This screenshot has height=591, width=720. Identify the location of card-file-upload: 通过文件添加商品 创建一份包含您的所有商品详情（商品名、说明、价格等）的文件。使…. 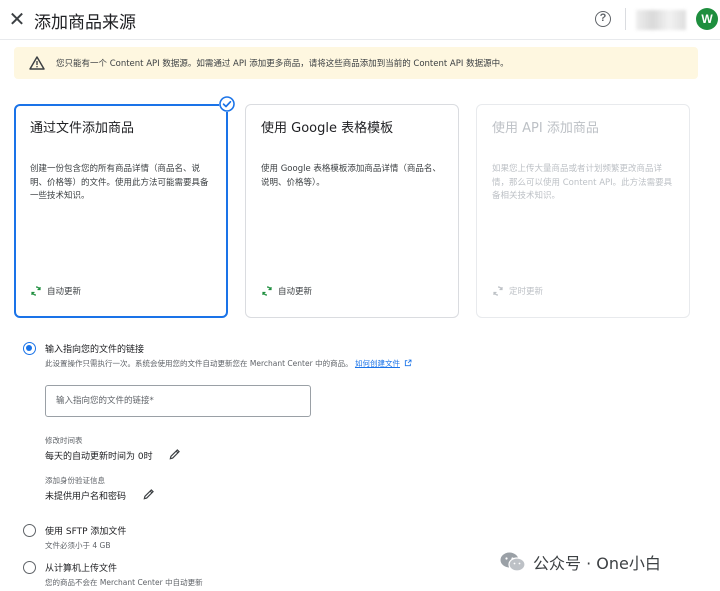
(121, 211).